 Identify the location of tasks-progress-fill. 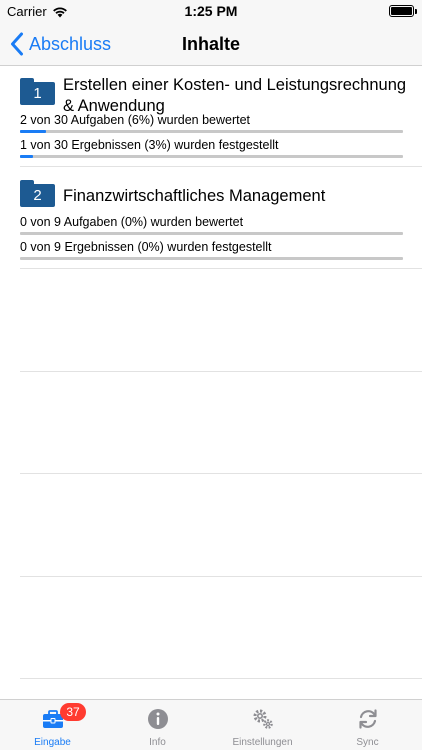
(33, 131).